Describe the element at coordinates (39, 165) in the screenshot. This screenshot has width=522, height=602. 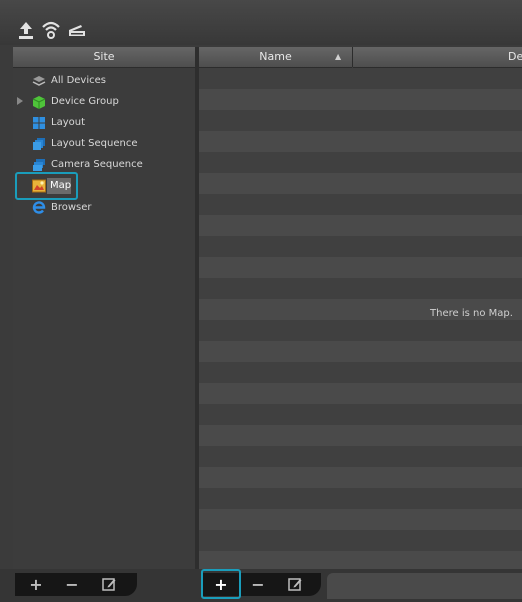
I see `camera-sequence-icon` at that location.